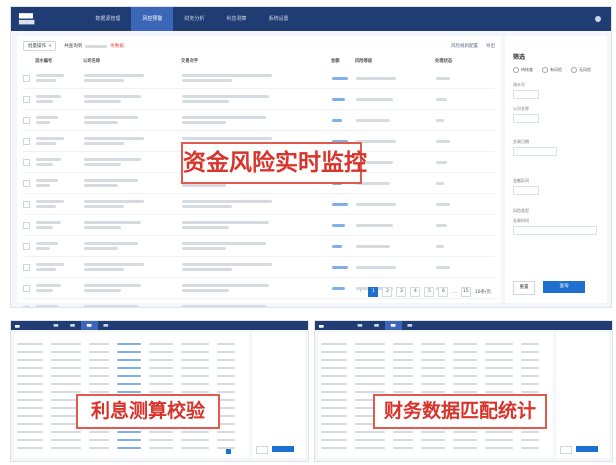 Image resolution: width=616 pixels, height=465 pixels. Describe the element at coordinates (410, 325) in the screenshot. I see `sub2-nav-4: ▆▆` at that location.